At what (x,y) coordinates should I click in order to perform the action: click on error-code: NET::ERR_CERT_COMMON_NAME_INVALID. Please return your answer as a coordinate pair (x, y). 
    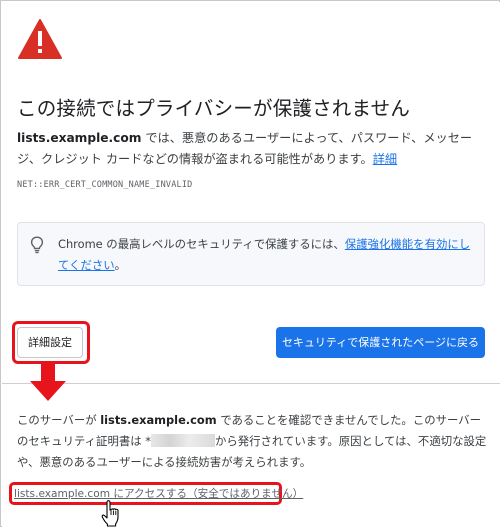
    Looking at the image, I should click on (105, 185).